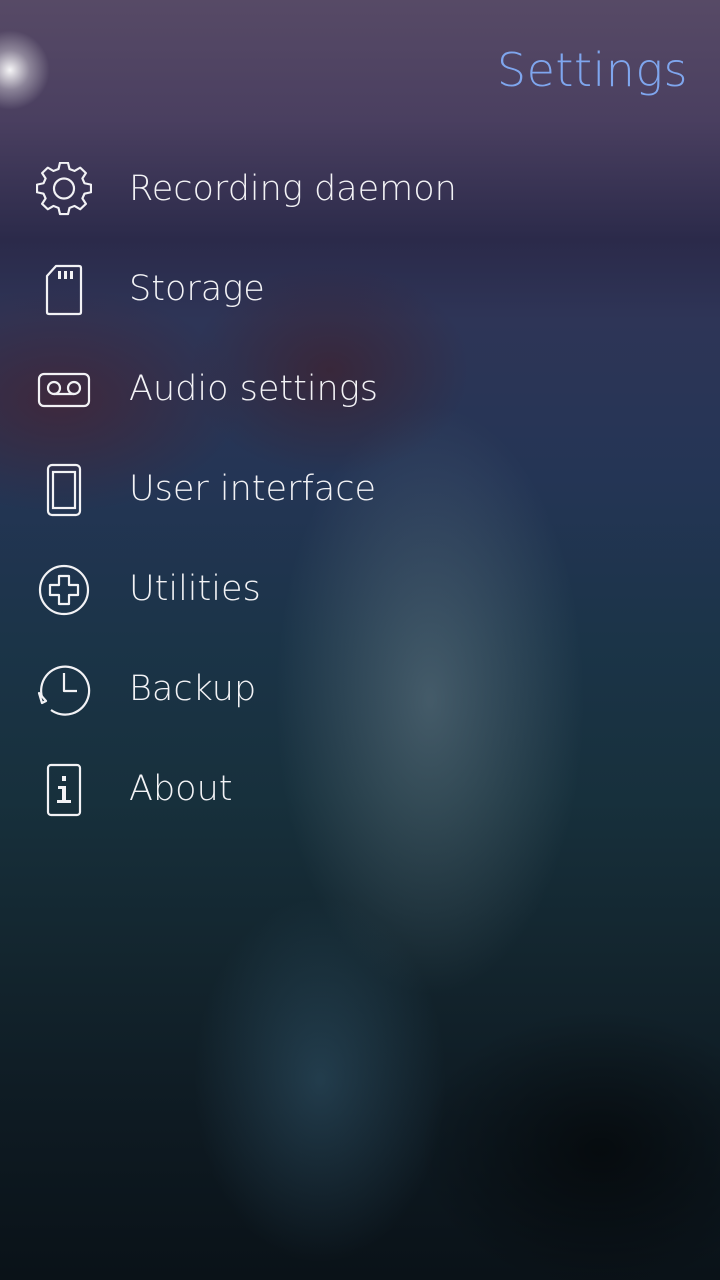 The height and width of the screenshot is (1280, 720). Describe the element at coordinates (197, 289) in the screenshot. I see `menu-item-label: Storage` at that location.